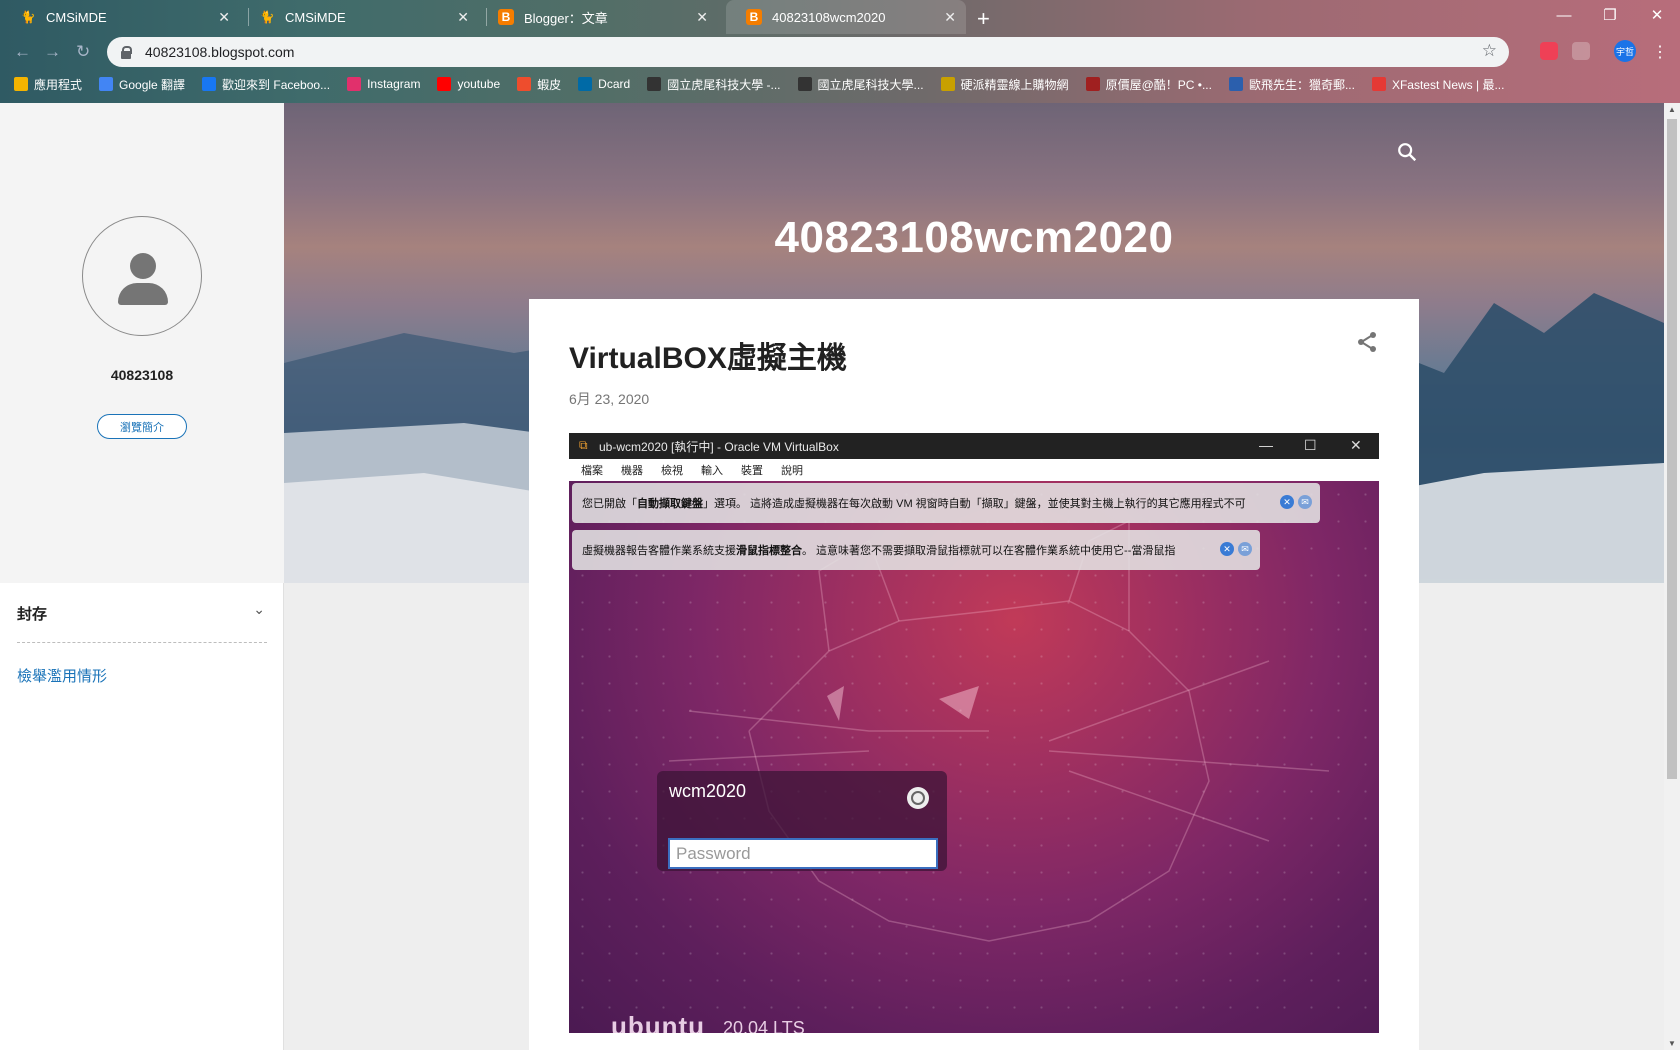  I want to click on bookmark-item: 蝦皮, so click(539, 84).